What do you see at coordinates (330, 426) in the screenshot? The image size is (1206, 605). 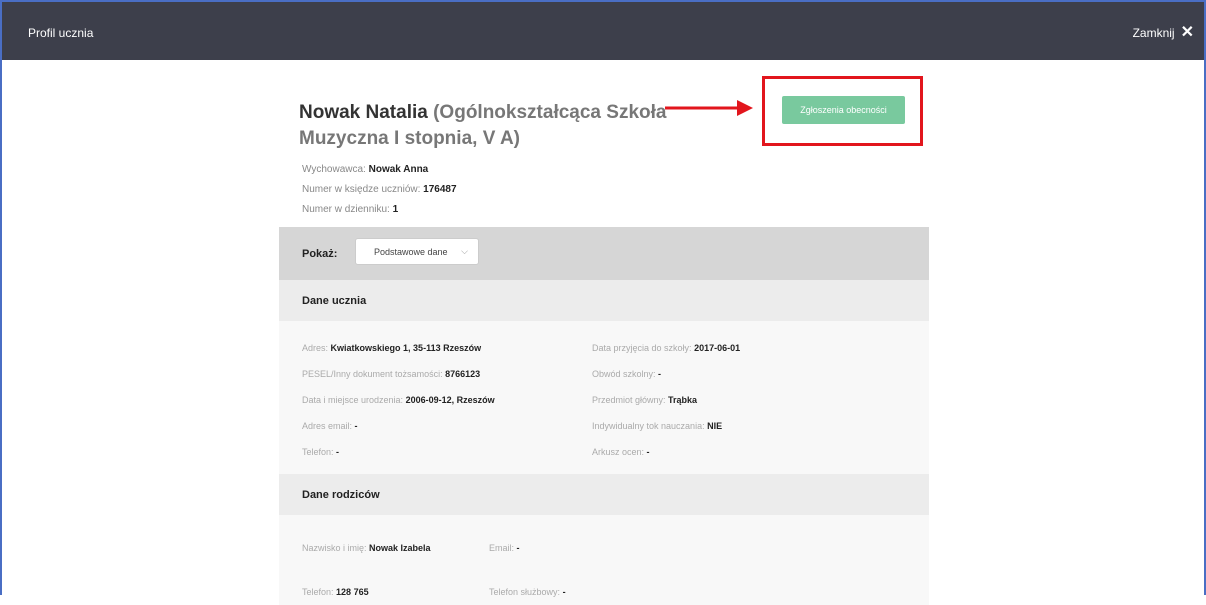 I see `email-field: Adres email: -` at bounding box center [330, 426].